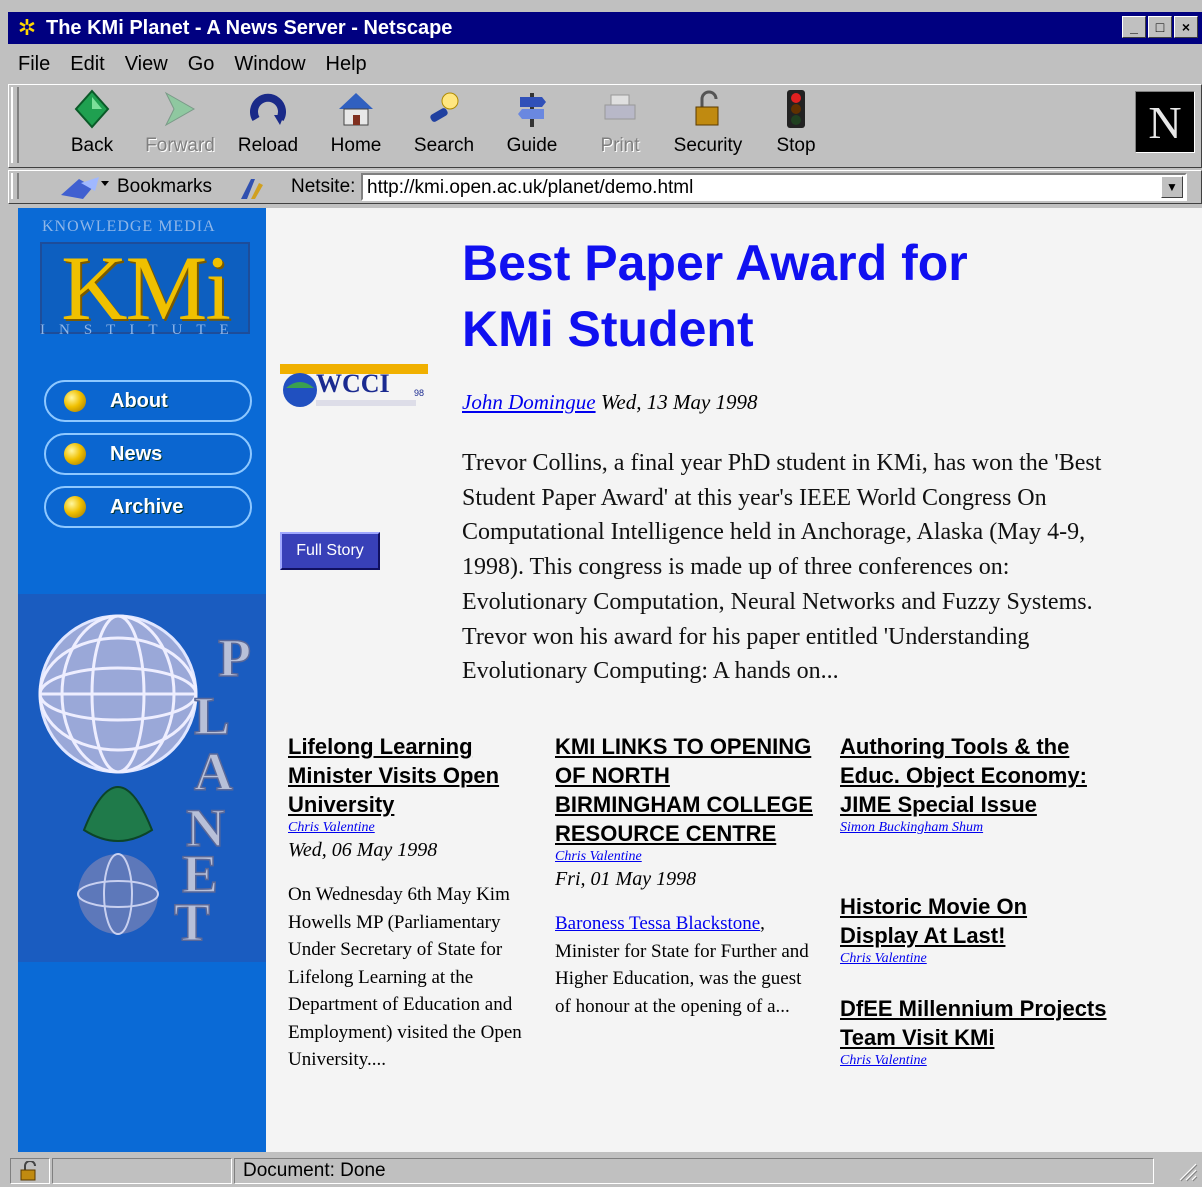  I want to click on guide-button: Guide, so click(532, 126).